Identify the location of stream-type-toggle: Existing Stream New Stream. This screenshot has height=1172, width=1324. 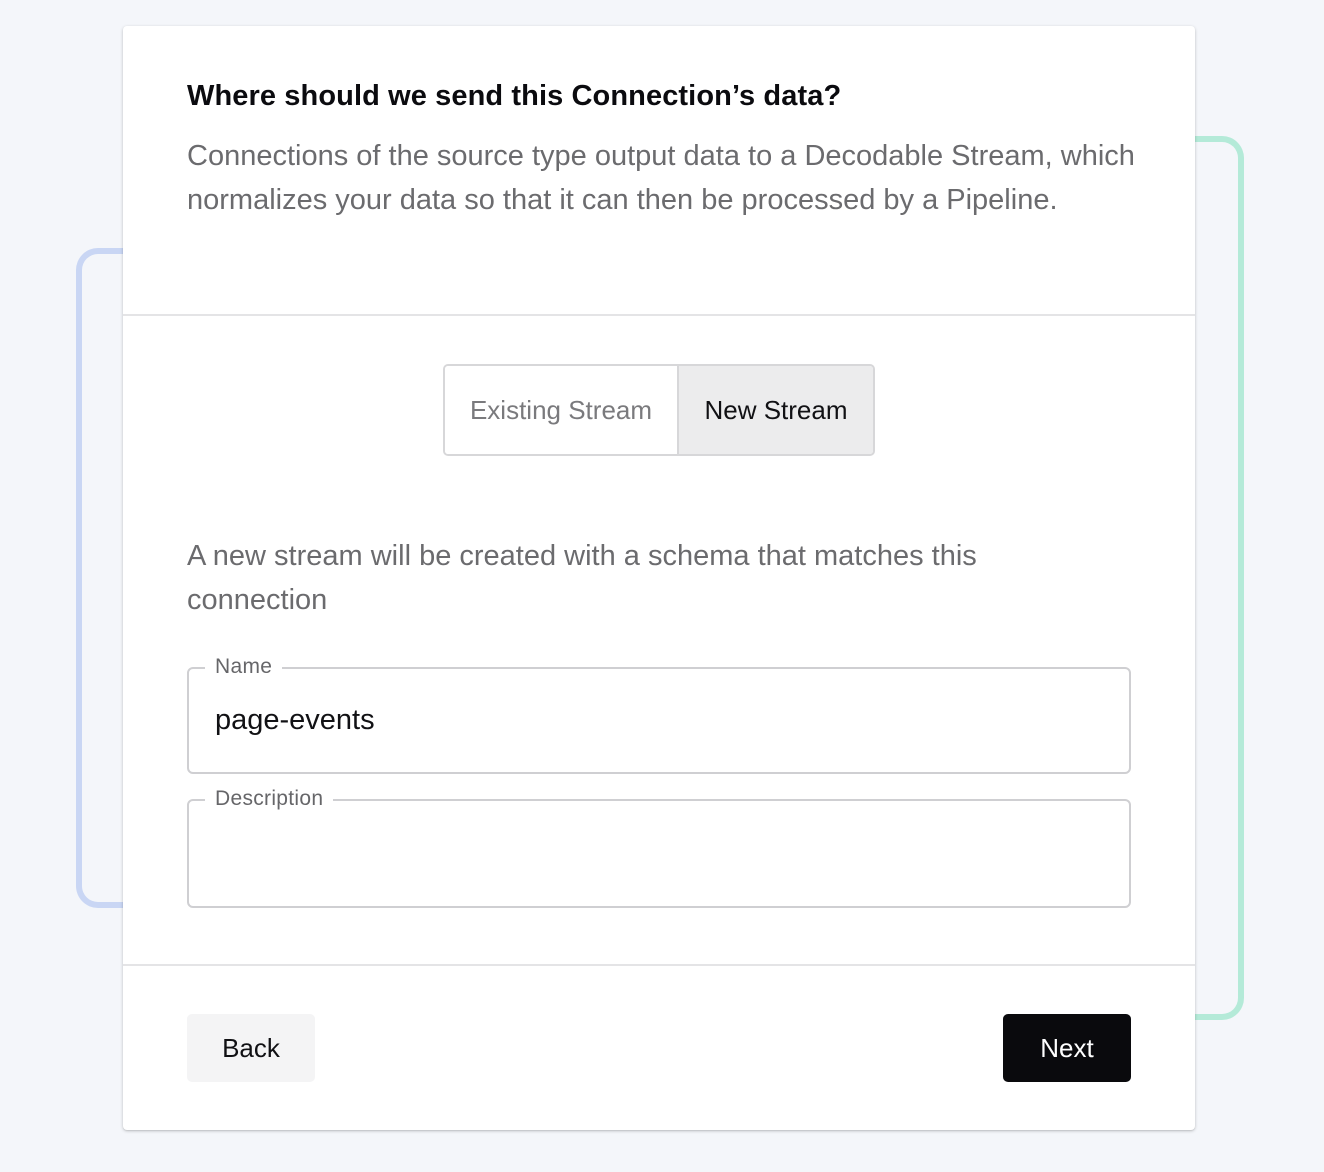
(659, 410).